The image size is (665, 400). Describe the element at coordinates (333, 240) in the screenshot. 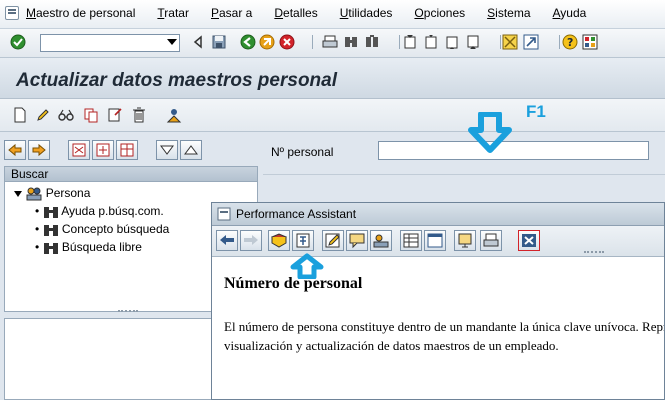

I see `pa-edit-button` at that location.